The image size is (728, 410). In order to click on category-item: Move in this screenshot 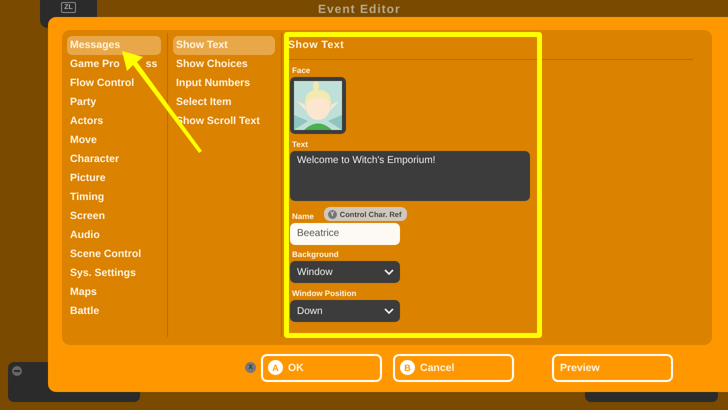, I will do `click(114, 140)`.